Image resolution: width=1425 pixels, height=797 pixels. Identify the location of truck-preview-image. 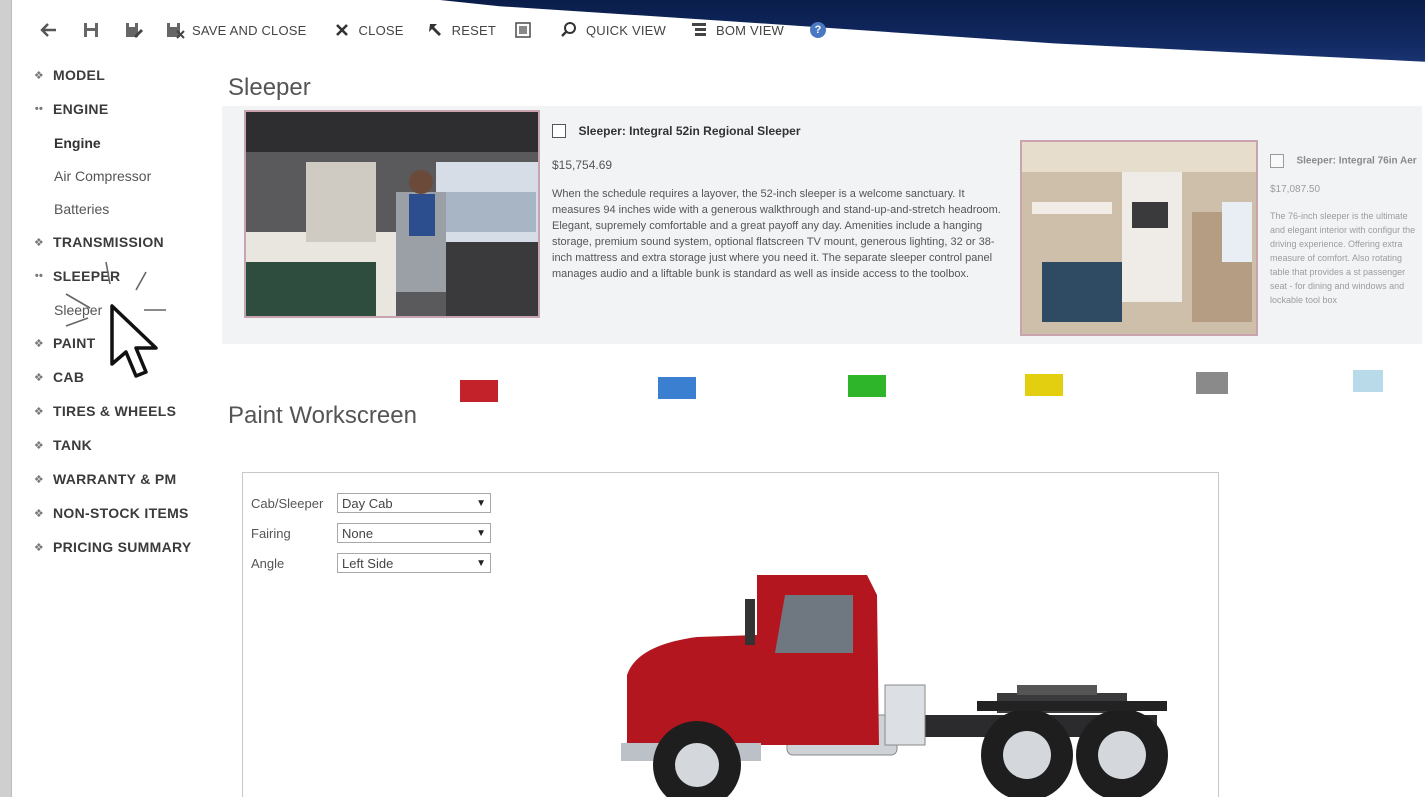
(894, 686).